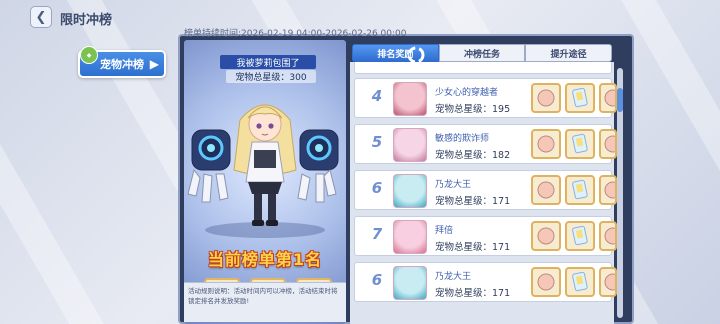 The height and width of the screenshot is (324, 720). I want to click on ranking-row: 7 拜倍宠物总星级：171, so click(485, 236).